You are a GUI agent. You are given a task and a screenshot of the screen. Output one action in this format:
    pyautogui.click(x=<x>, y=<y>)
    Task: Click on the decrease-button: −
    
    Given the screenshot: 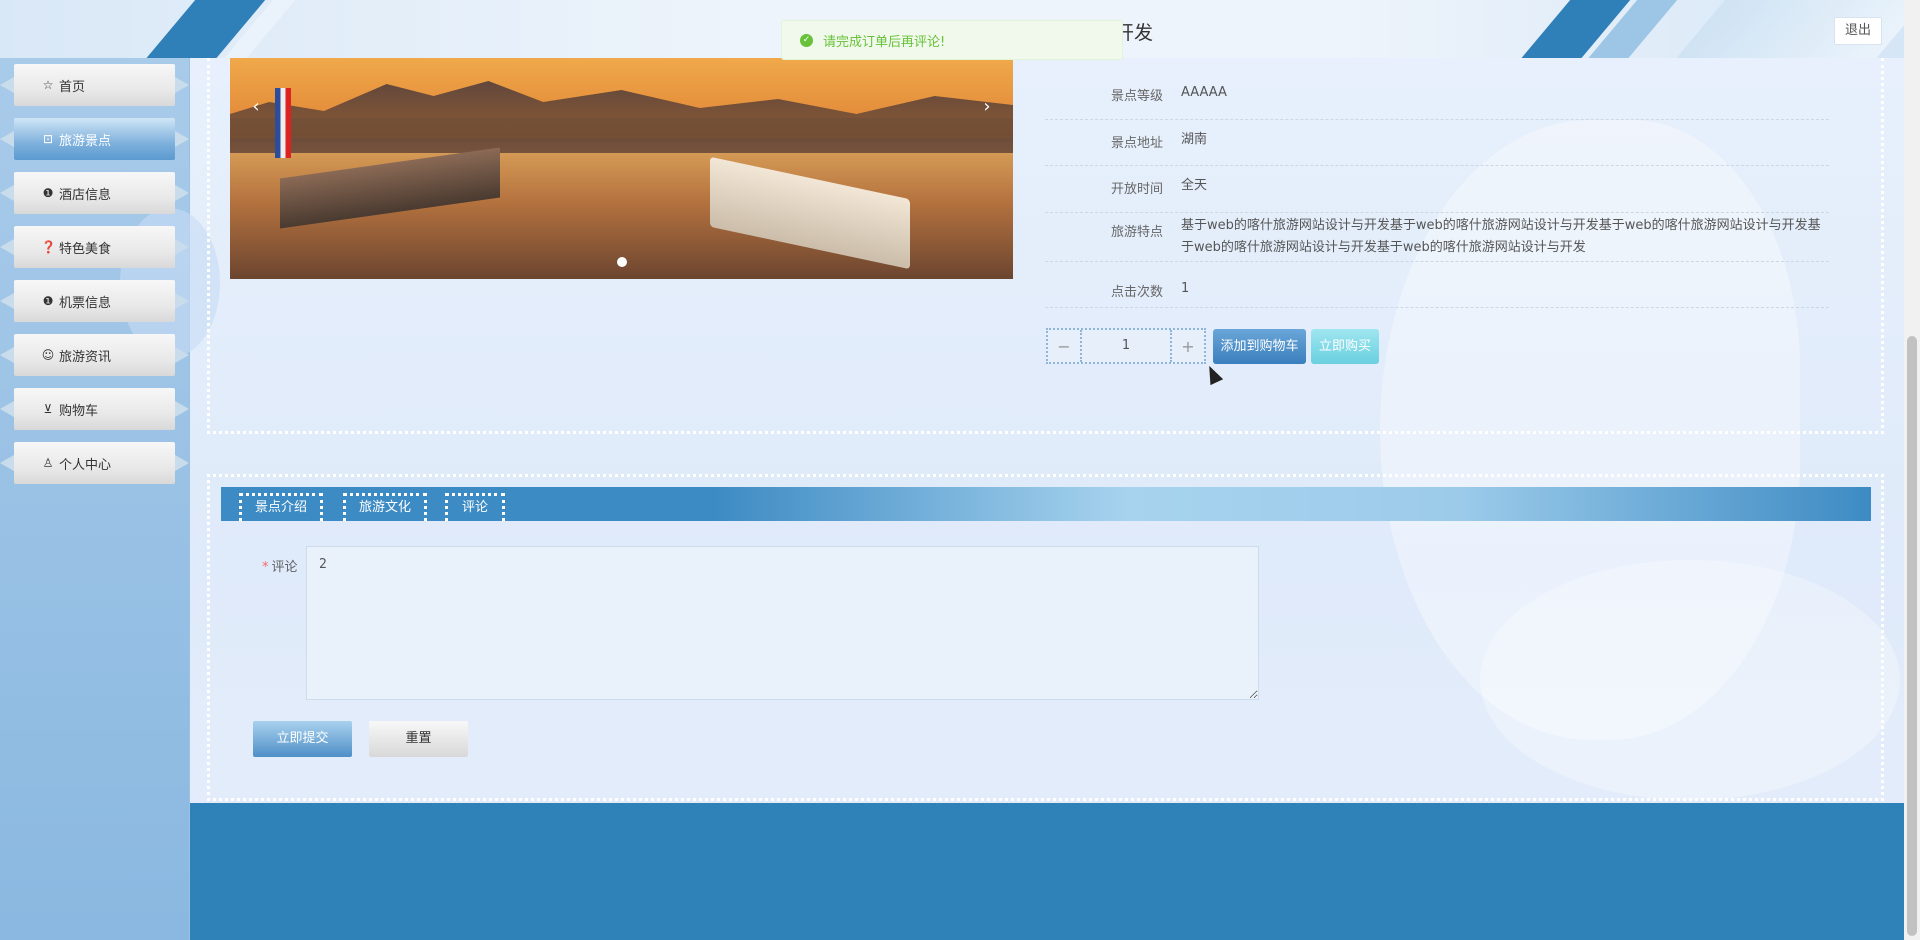 What is the action you would take?
    pyautogui.click(x=1064, y=346)
    